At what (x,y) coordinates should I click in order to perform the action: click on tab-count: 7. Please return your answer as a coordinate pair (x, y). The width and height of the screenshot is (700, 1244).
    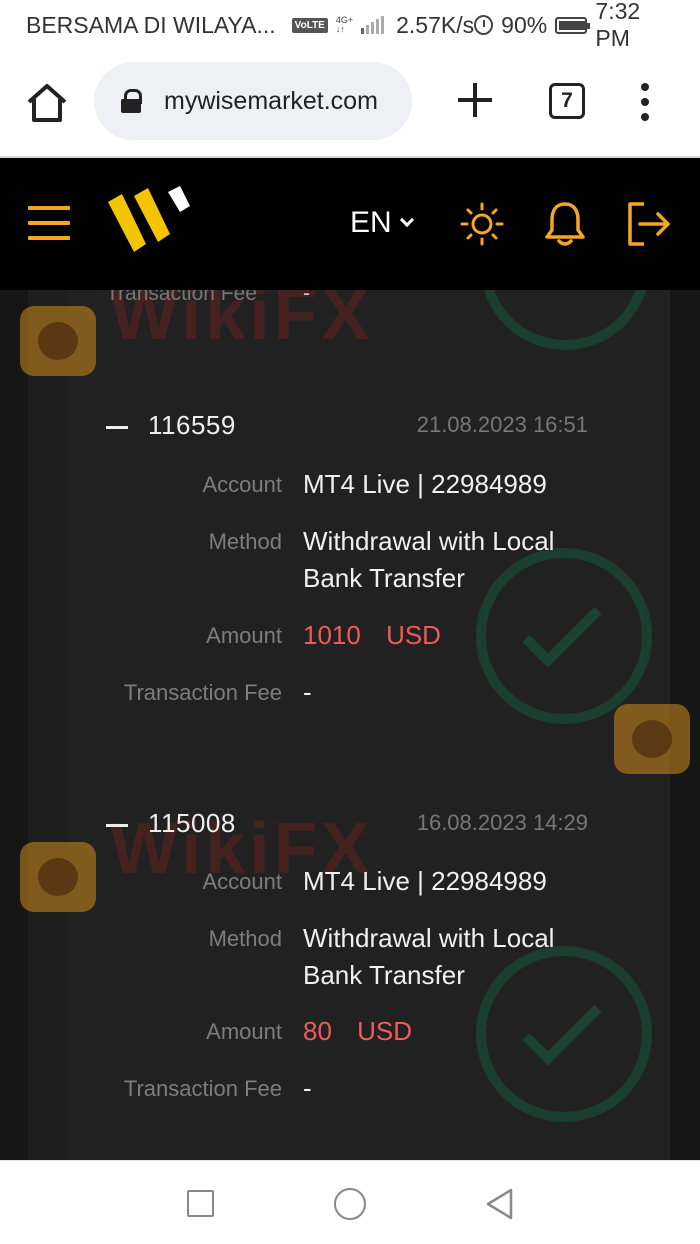
    Looking at the image, I should click on (567, 100).